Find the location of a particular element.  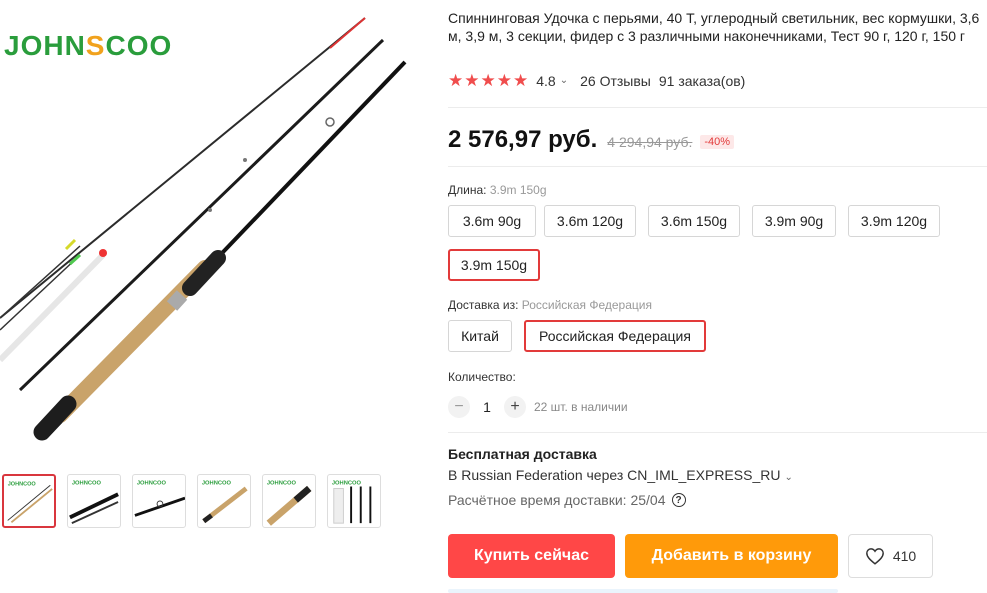

length-selected-value: 3.9m 150g is located at coordinates (518, 190).